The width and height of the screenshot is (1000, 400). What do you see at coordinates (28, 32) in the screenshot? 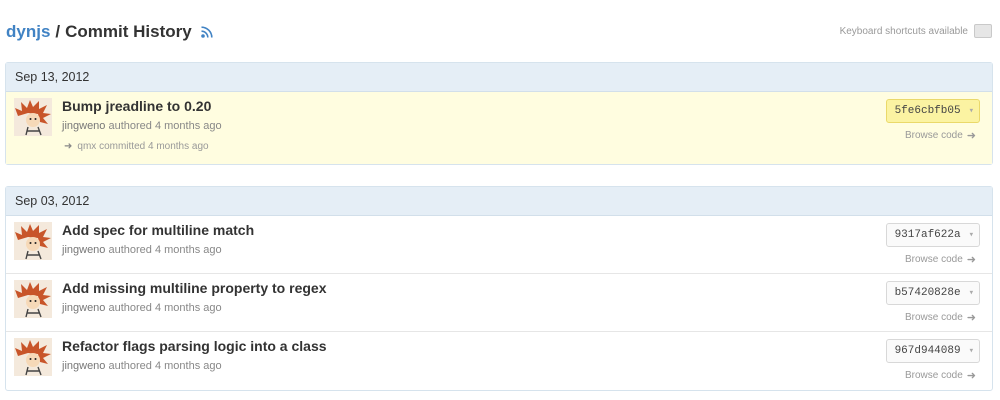
I see `repo-link: dynjs` at bounding box center [28, 32].